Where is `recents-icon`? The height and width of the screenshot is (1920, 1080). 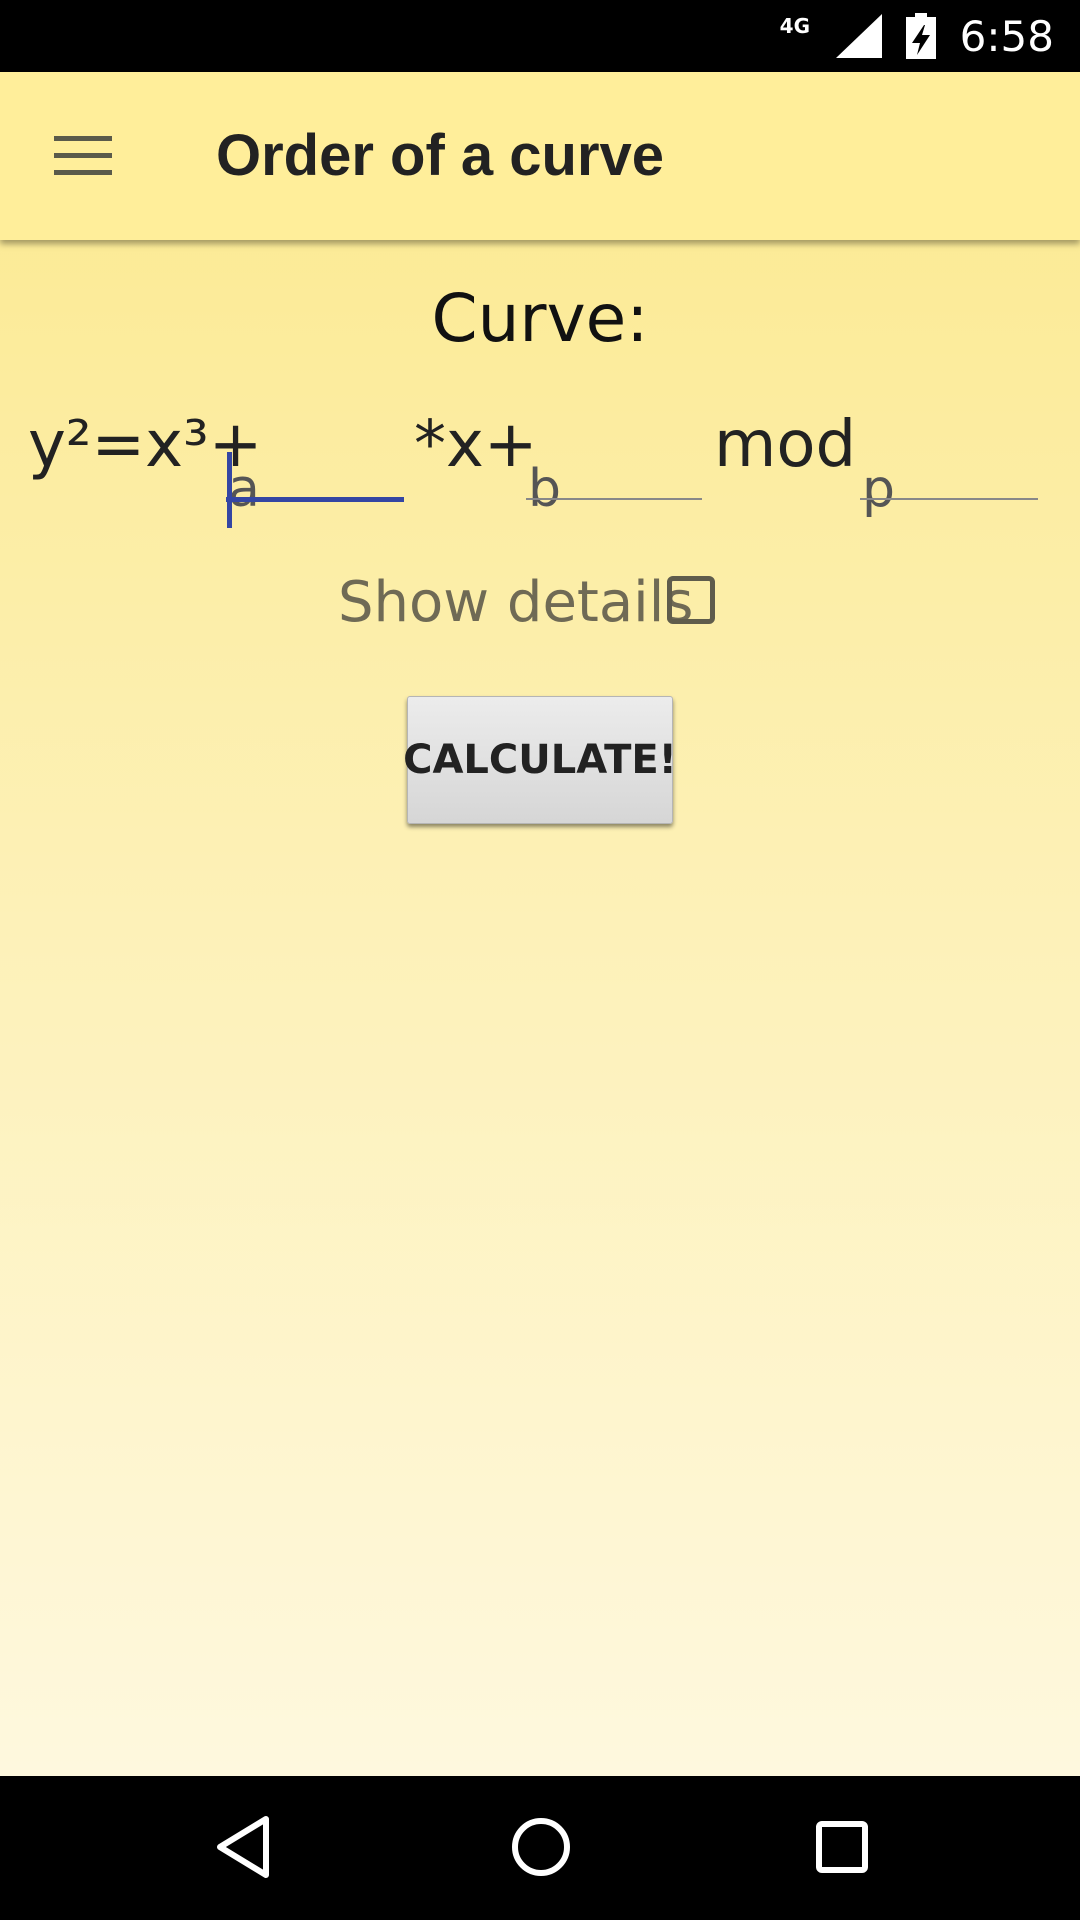
recents-icon is located at coordinates (842, 1847).